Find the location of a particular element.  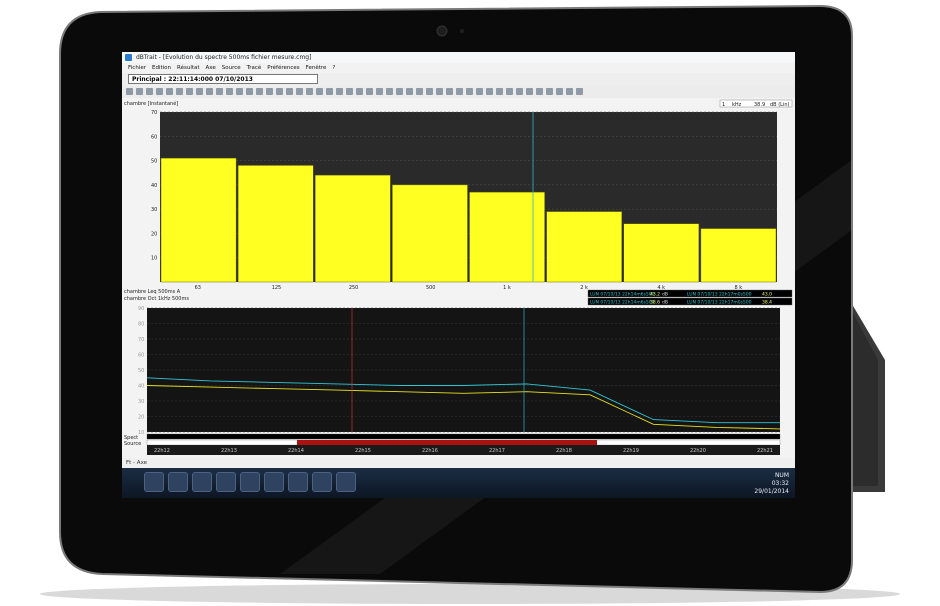

time-y-tick: 70 is located at coordinates (141, 340).